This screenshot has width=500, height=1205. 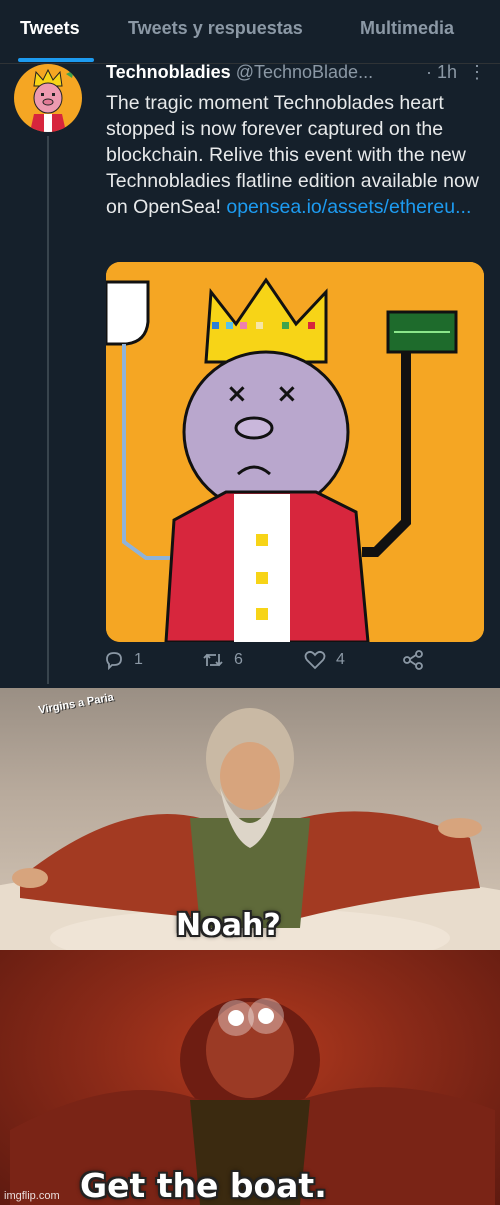 I want to click on retweet-button: 6, so click(x=222, y=660).